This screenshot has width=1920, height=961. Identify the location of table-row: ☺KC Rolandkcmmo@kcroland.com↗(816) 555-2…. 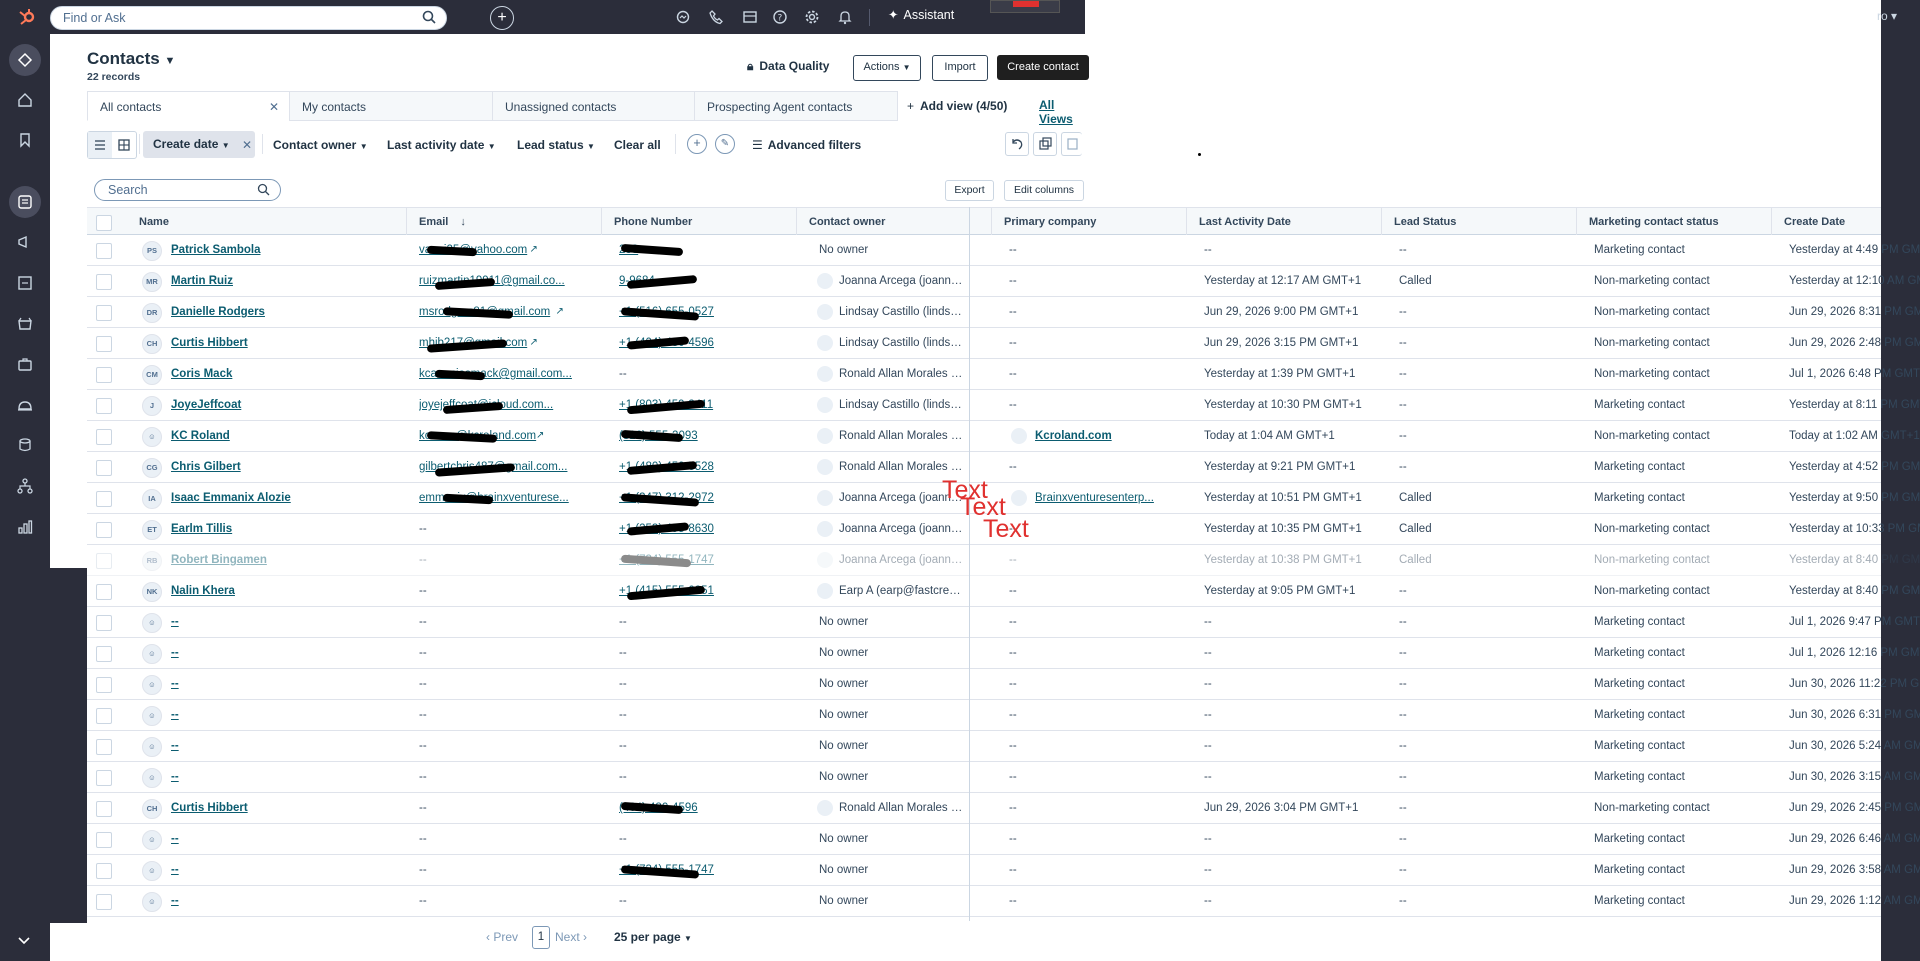
(1003, 436).